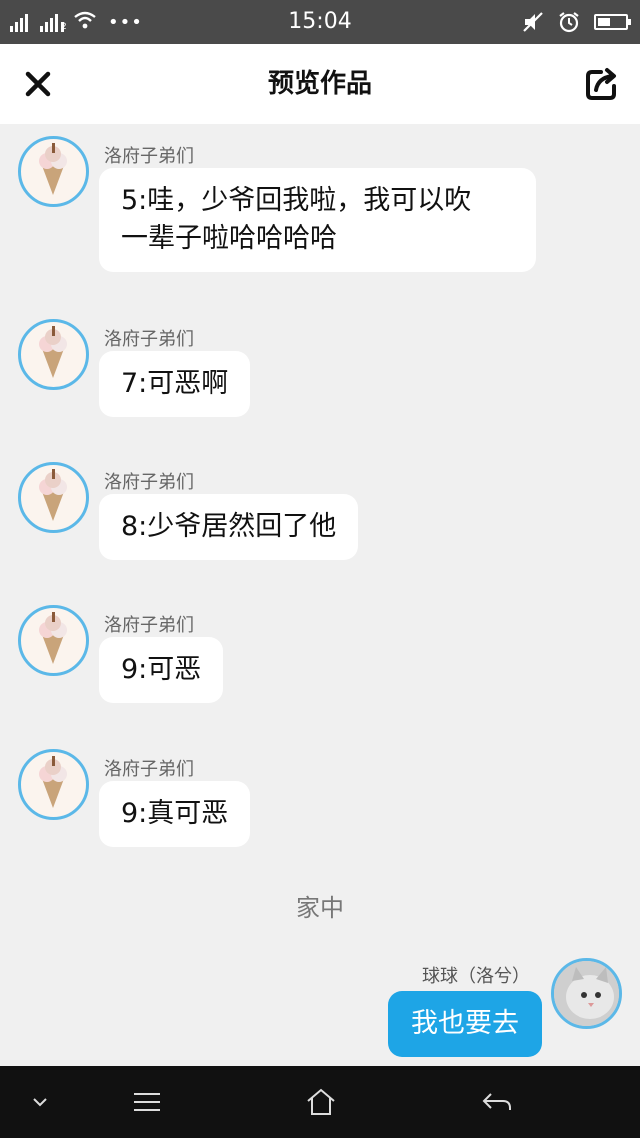  I want to click on more-notifications-icon: •••, so click(125, 22).